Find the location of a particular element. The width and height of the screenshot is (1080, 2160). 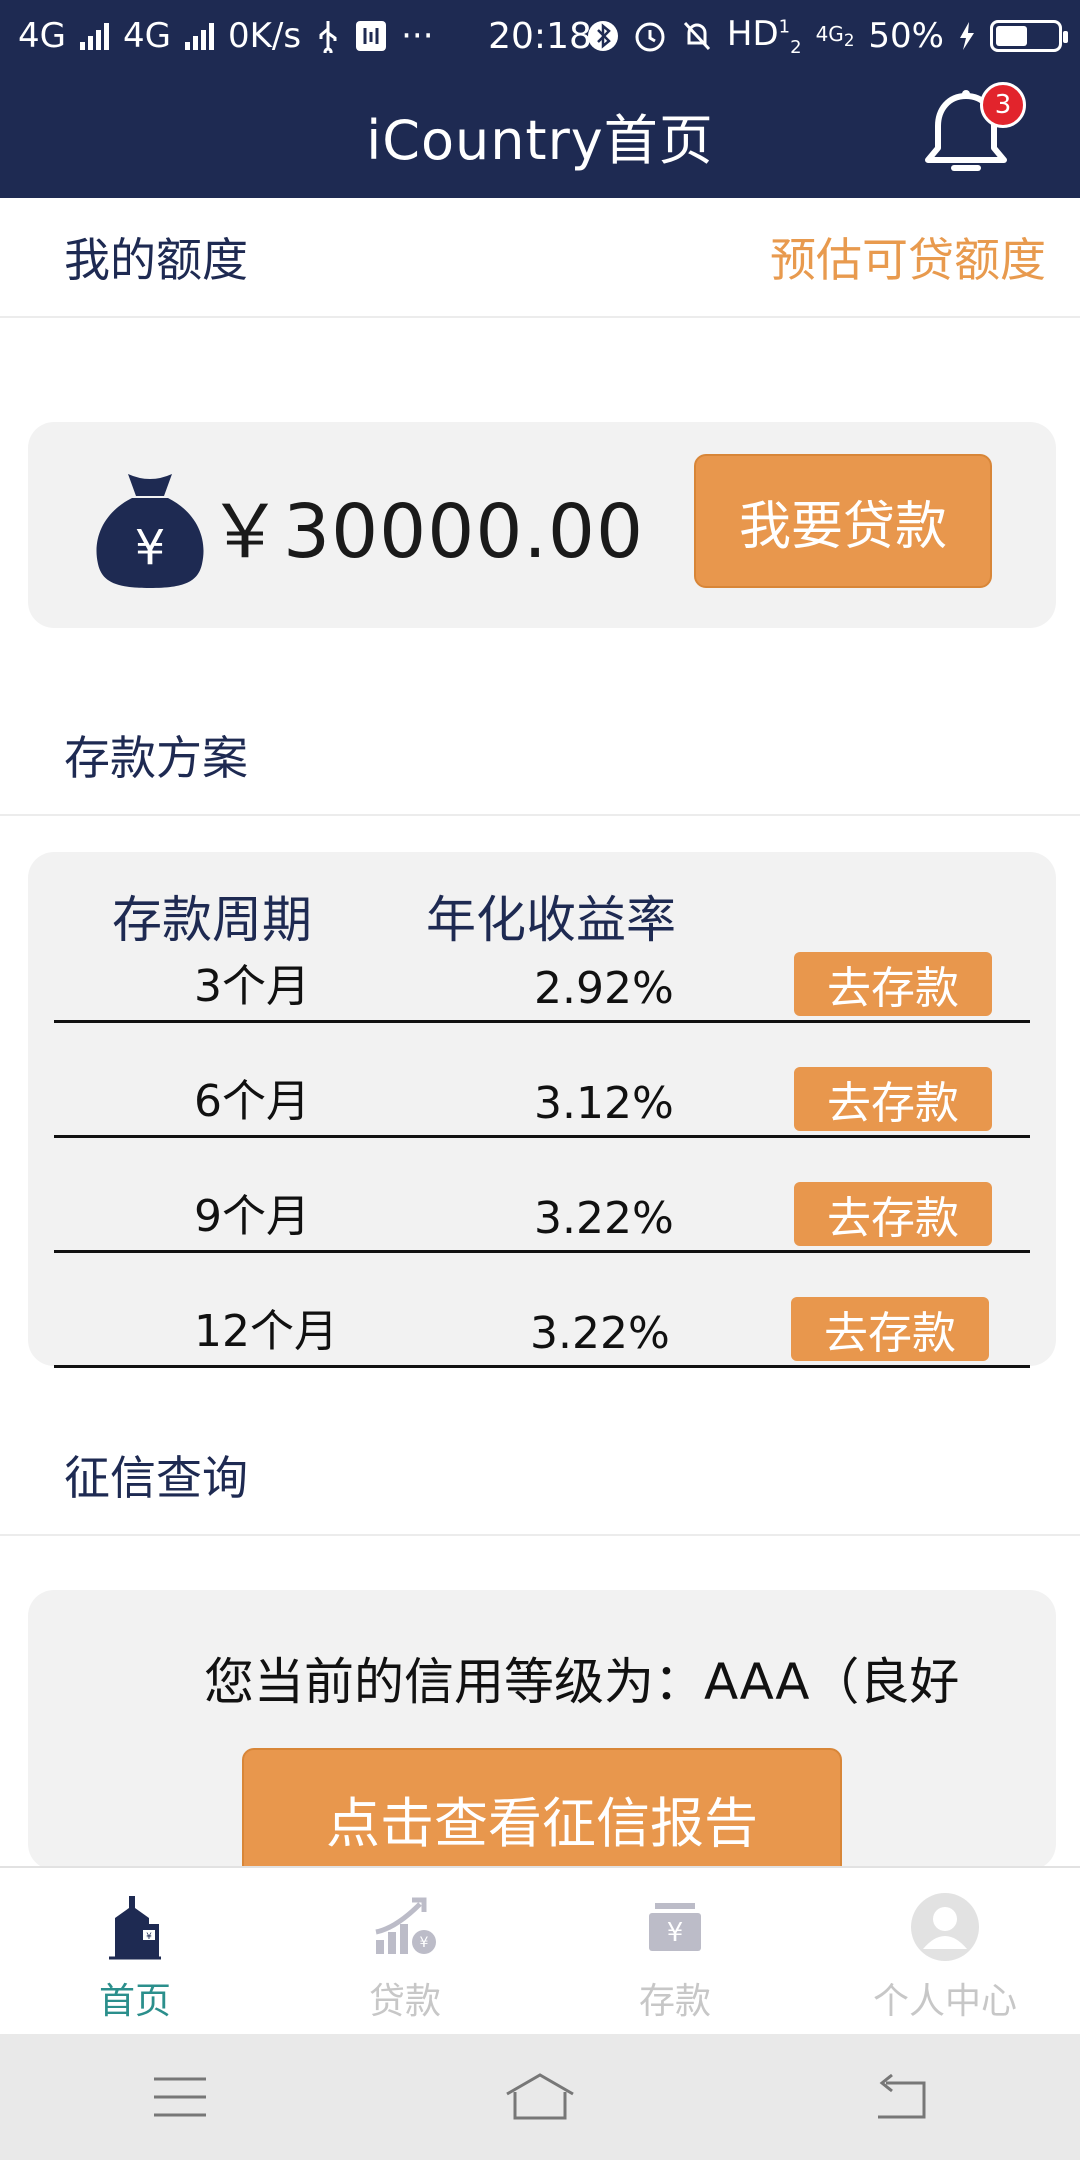

deposit-rate: 2.92% is located at coordinates (604, 988).